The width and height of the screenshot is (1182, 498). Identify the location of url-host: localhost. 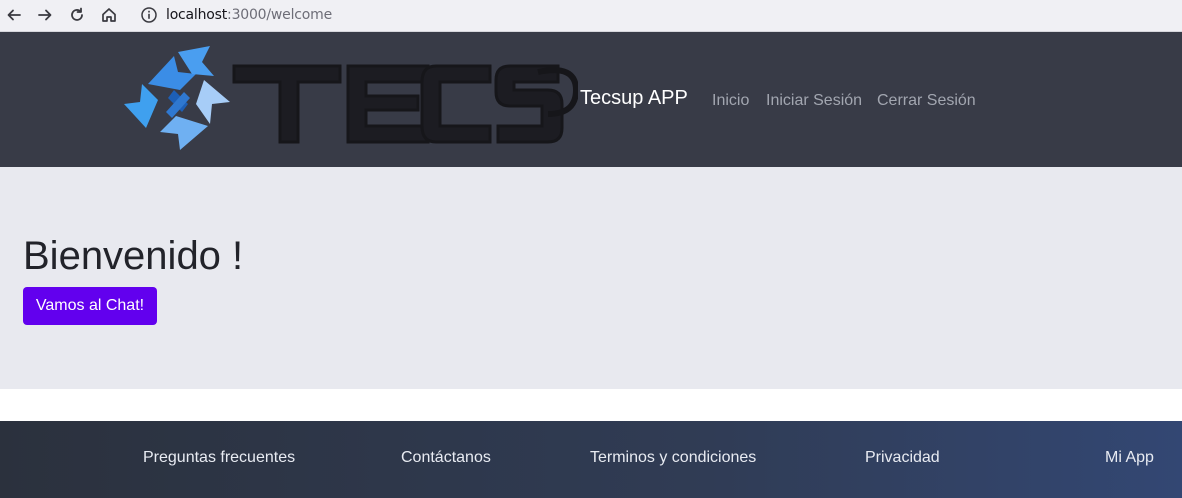
(197, 15).